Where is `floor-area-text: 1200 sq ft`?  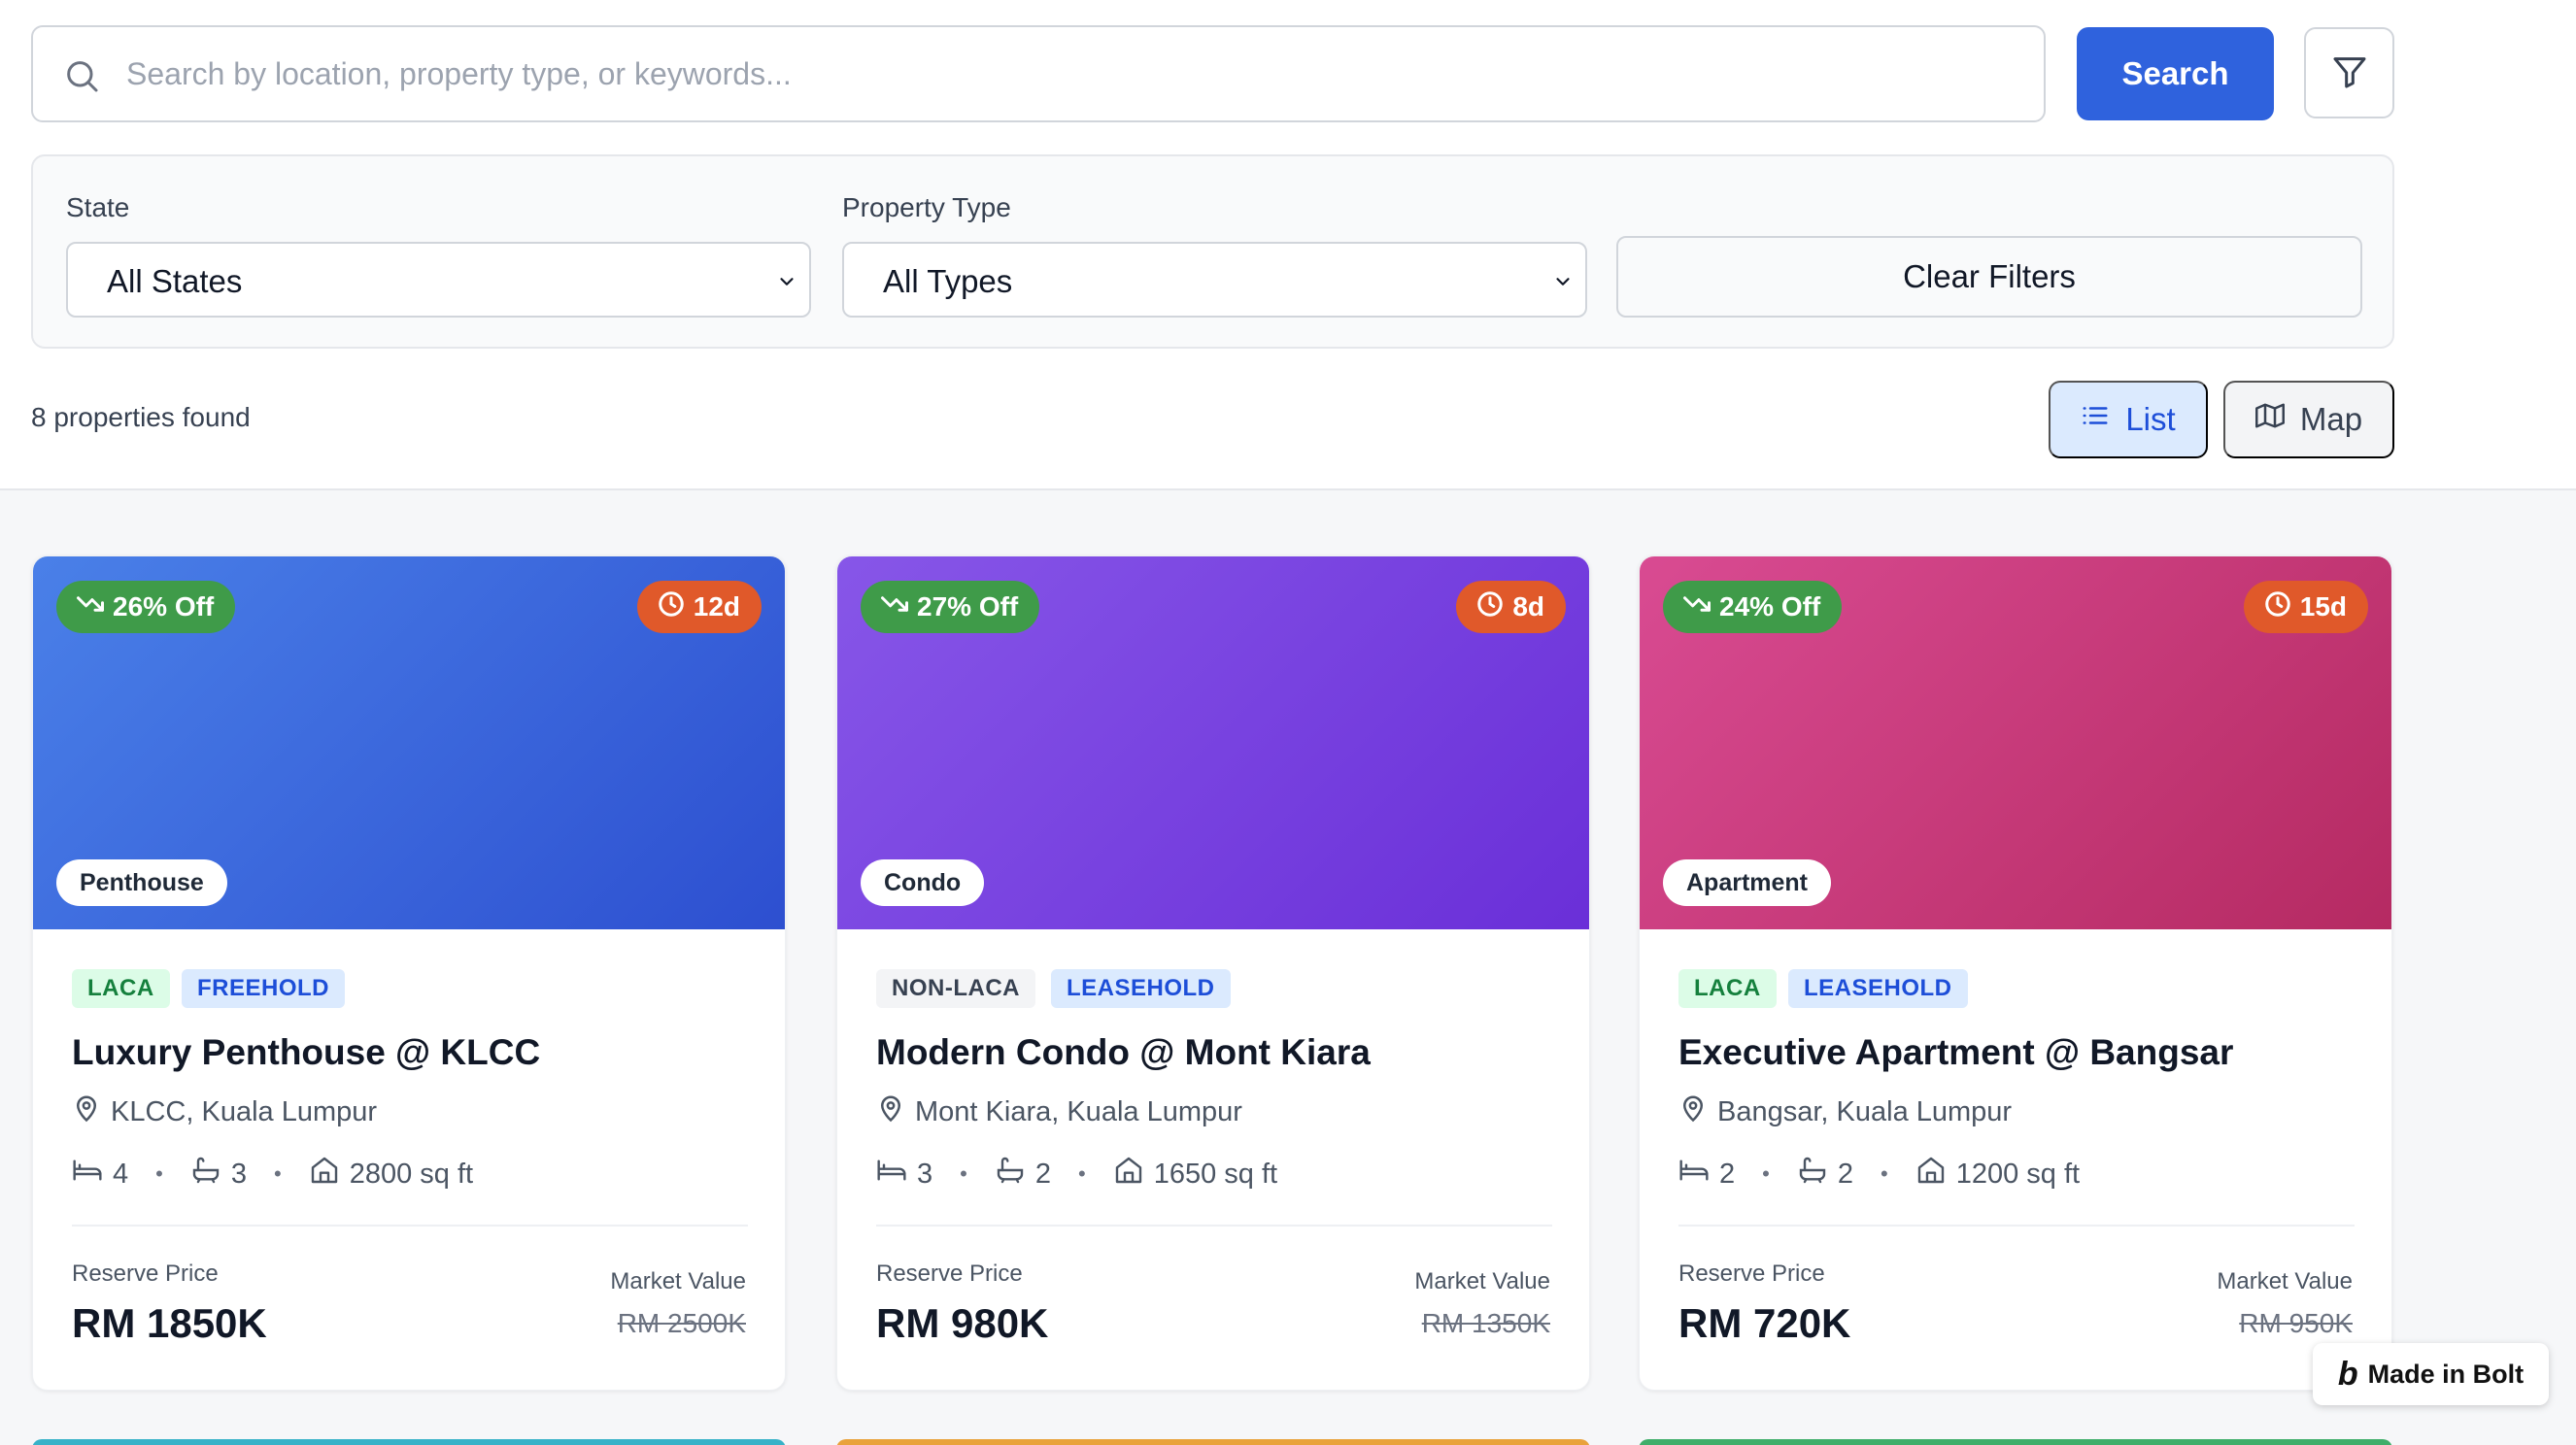 floor-area-text: 1200 sq ft is located at coordinates (2018, 1174).